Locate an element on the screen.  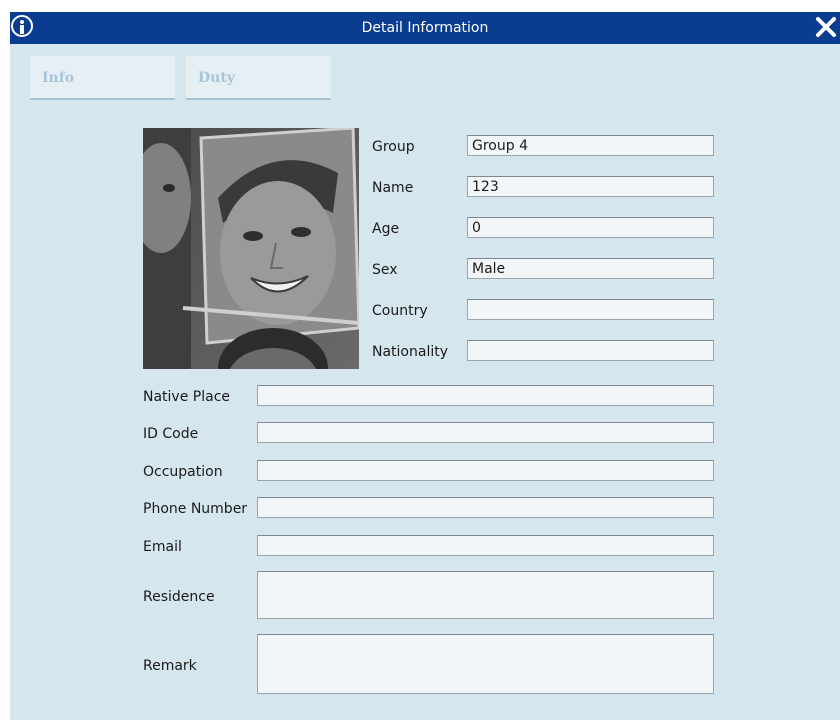
id-code-label: ID Code is located at coordinates (171, 434).